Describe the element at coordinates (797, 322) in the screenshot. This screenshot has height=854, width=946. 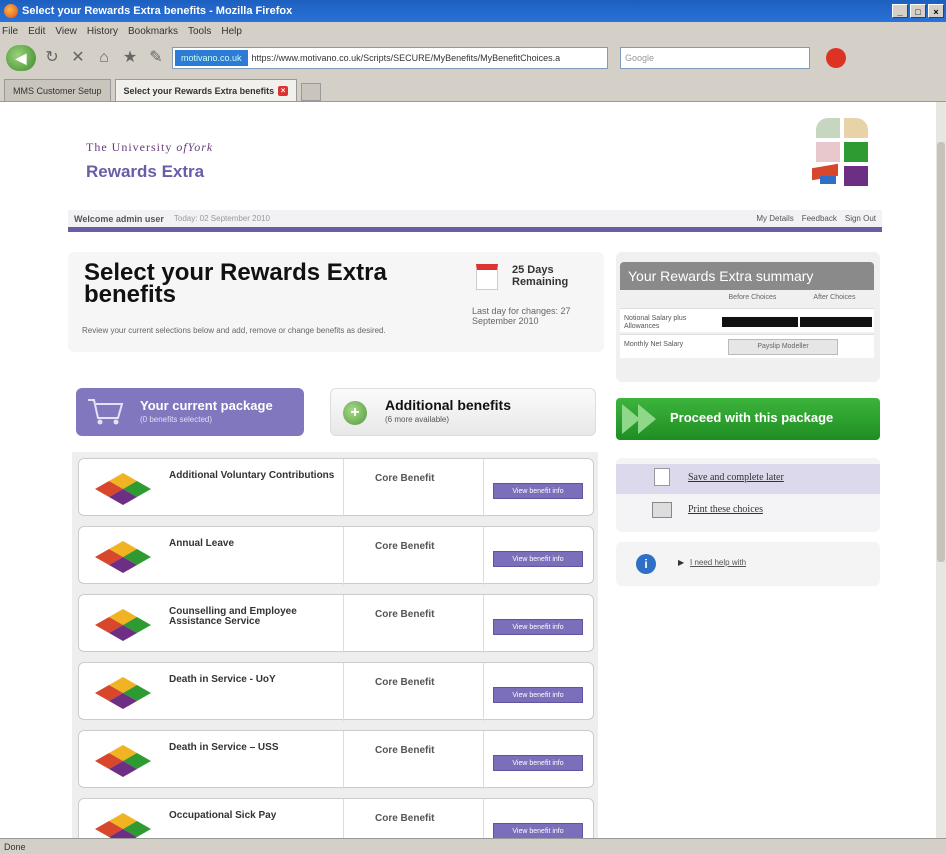
I see `summary-value-bar` at that location.